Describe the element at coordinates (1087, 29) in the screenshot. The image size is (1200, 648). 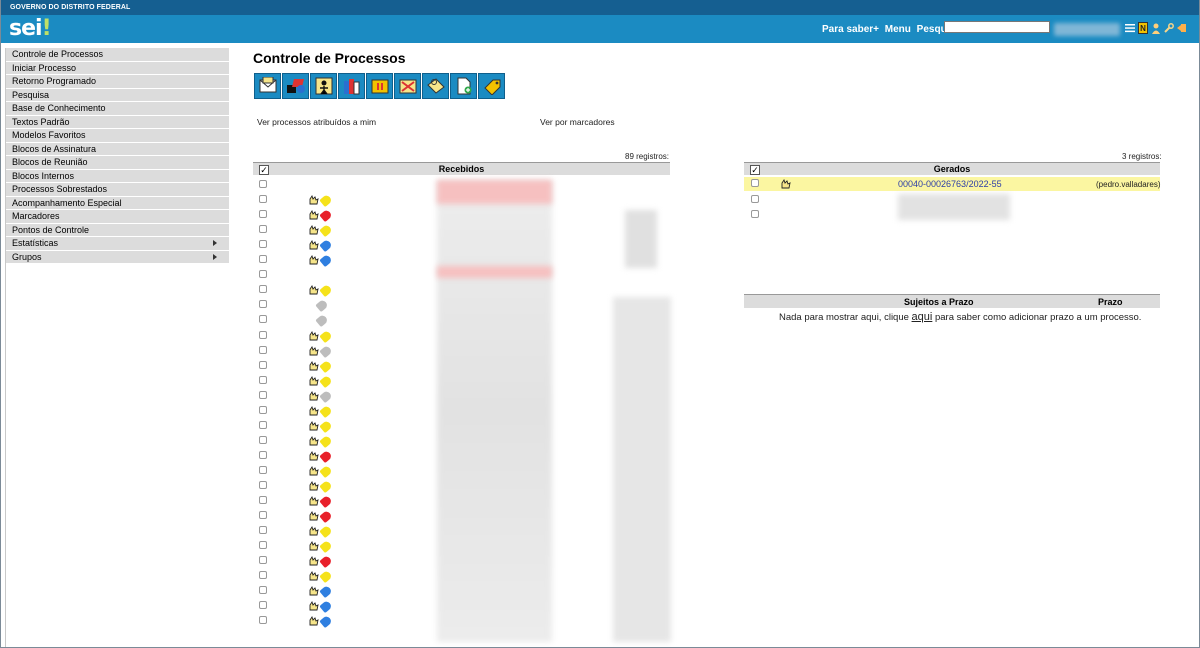
I see `user-unit-selector` at that location.